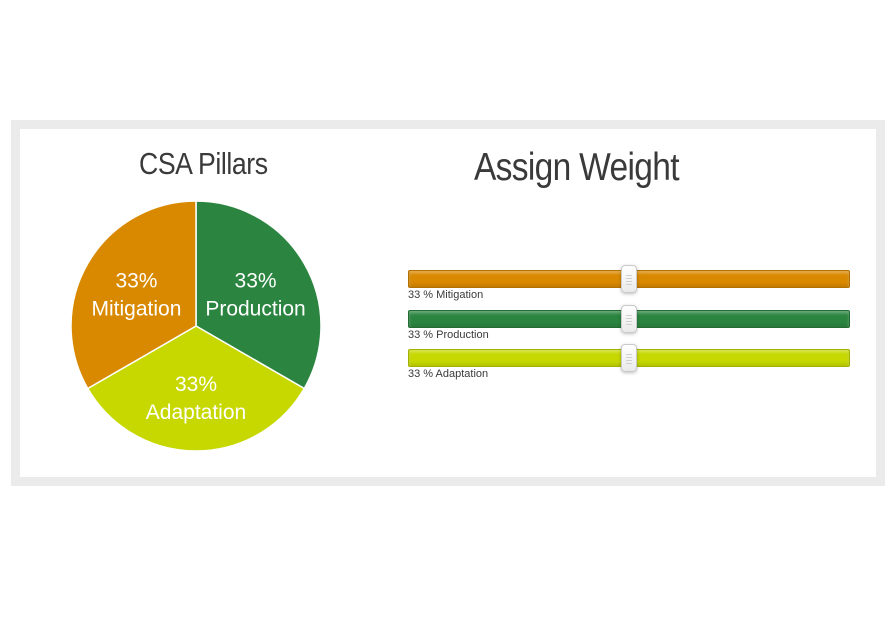 This screenshot has height=644, width=885. I want to click on slider-production: 33 % Production, so click(629, 323).